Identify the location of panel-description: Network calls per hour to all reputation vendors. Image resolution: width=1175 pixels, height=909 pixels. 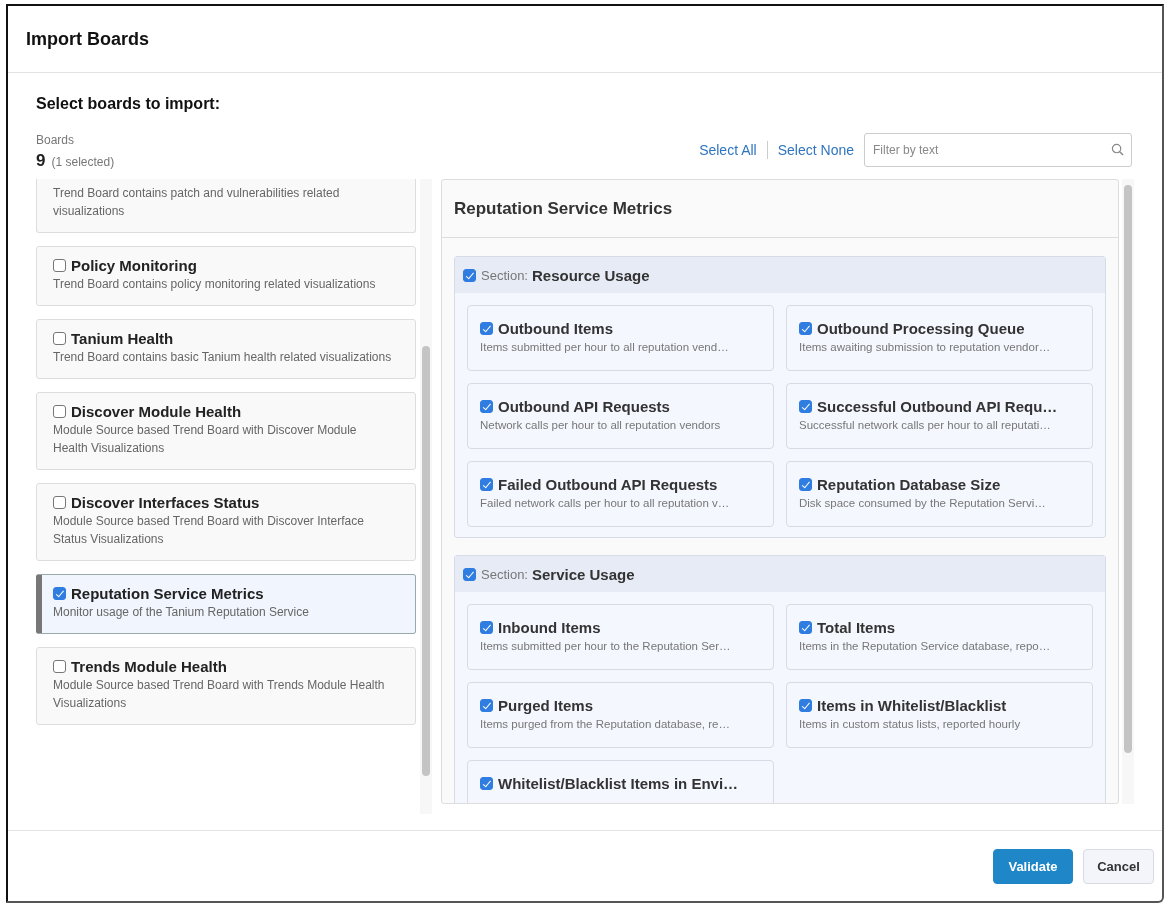
(601, 425).